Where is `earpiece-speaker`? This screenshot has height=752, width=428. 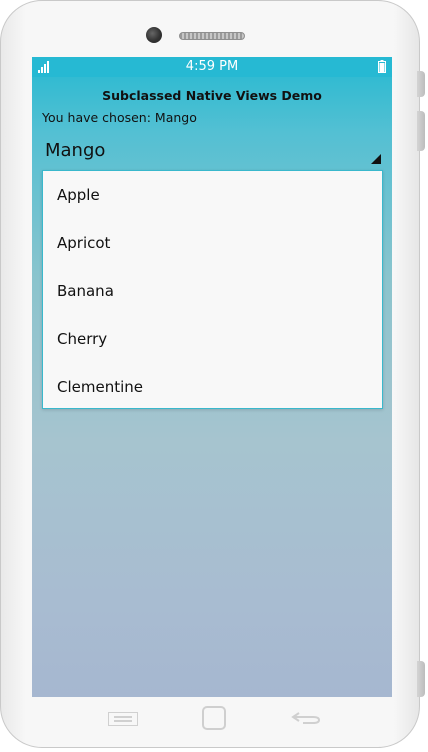
earpiece-speaker is located at coordinates (212, 36).